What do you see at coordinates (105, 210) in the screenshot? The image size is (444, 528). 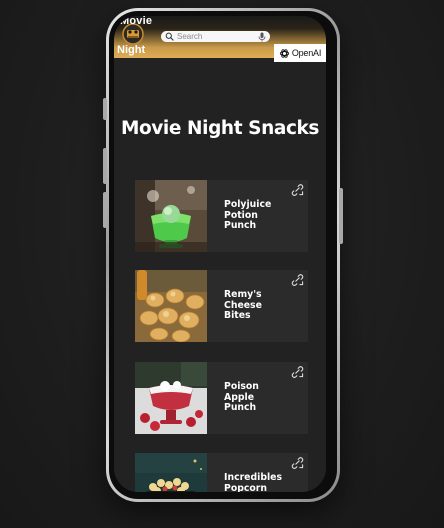 I see `phone-volume-down-button` at bounding box center [105, 210].